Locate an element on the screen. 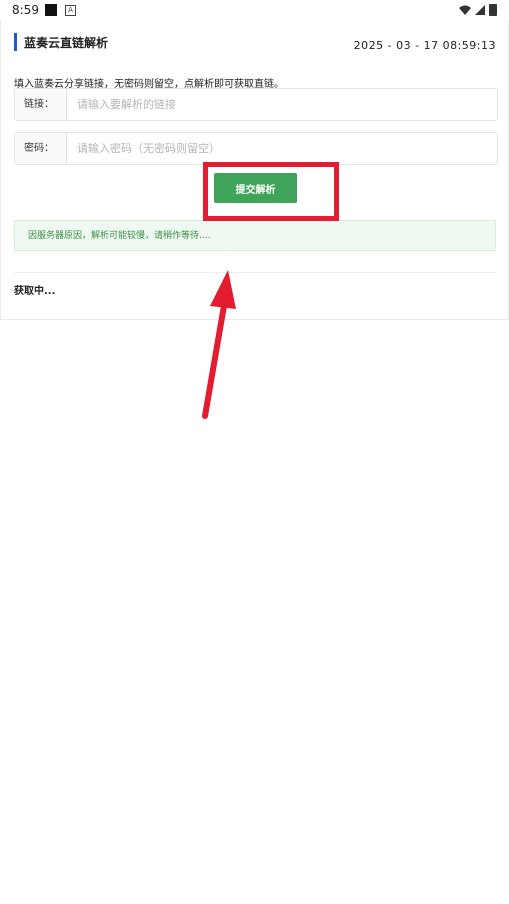  password-field-label: 密码： is located at coordinates (41, 148).